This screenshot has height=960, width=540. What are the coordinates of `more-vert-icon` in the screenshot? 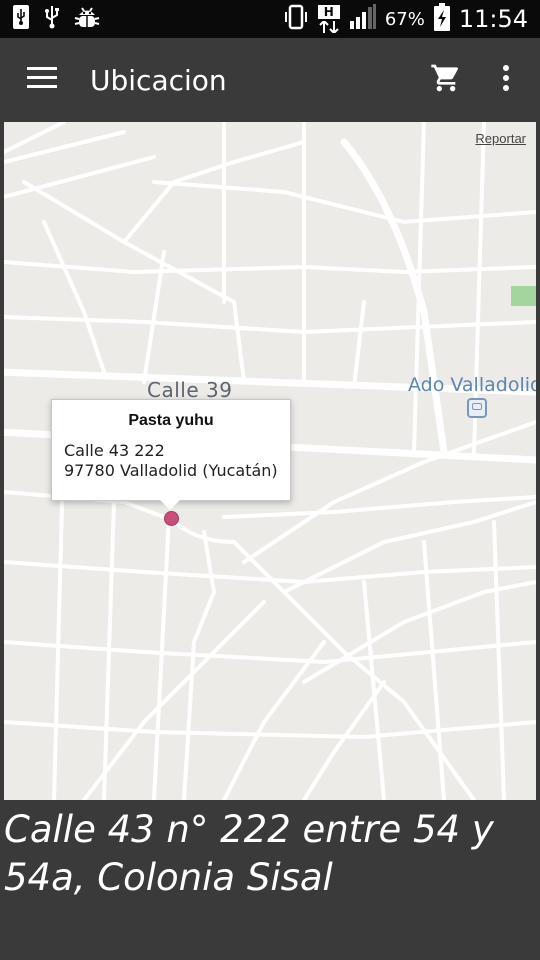 It's located at (506, 80).